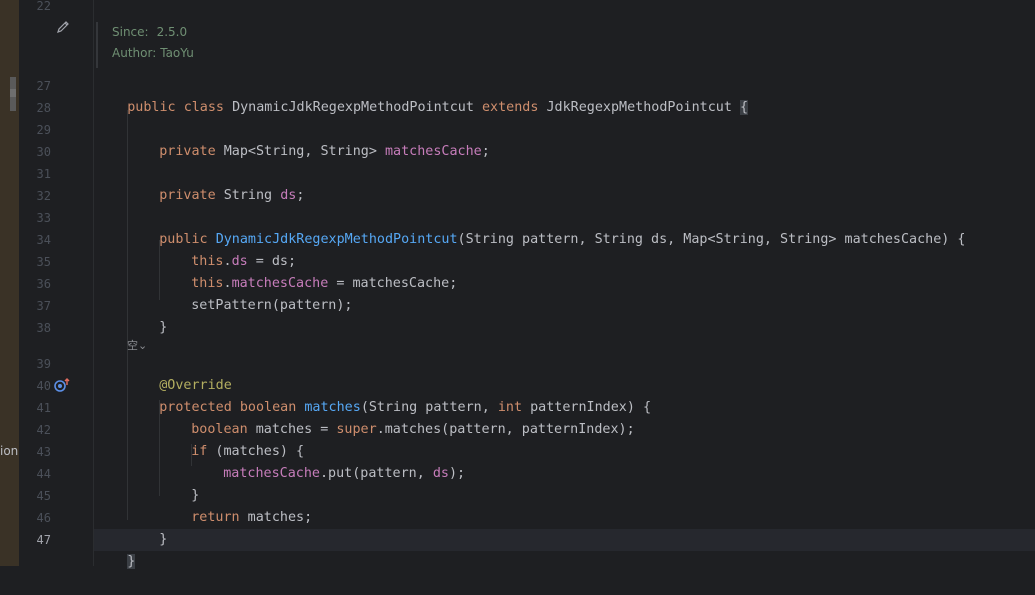 Image resolution: width=1035 pixels, height=595 pixels. Describe the element at coordinates (376, 473) in the screenshot. I see `method-call: .put(pattern,` at that location.